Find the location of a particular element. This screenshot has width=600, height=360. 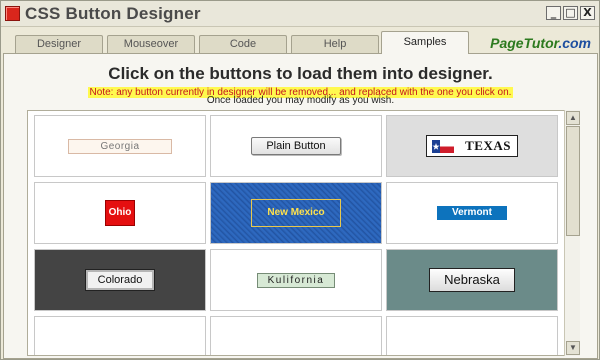

instruction-text: Once loaded you may modify as you wish. is located at coordinates (300, 100).